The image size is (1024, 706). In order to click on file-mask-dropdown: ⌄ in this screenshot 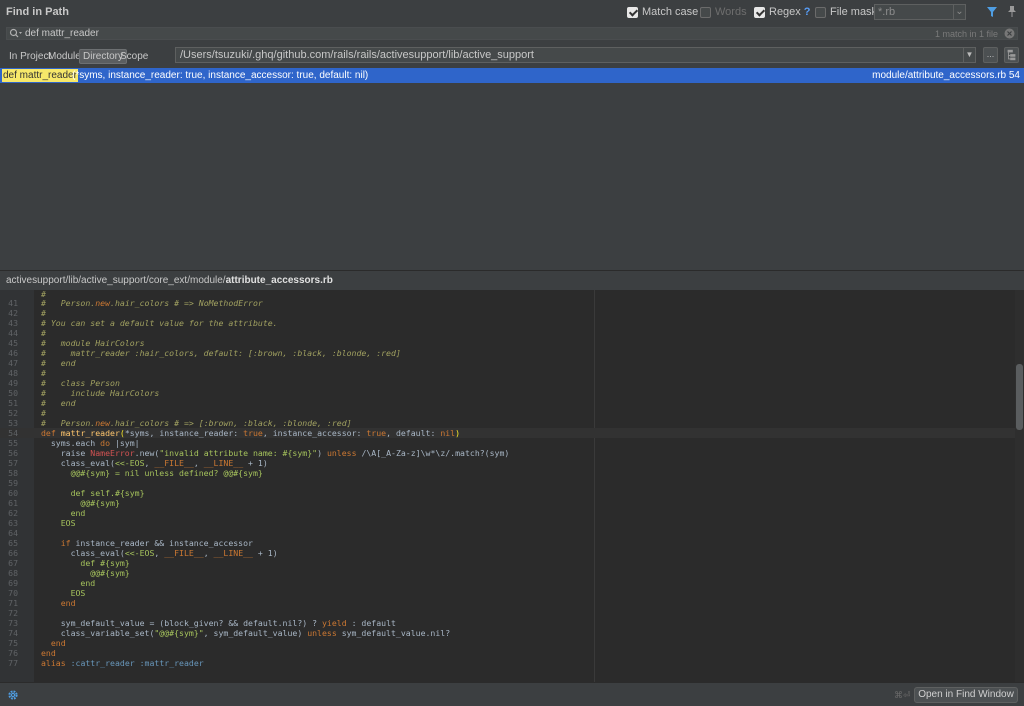, I will do `click(959, 12)`.